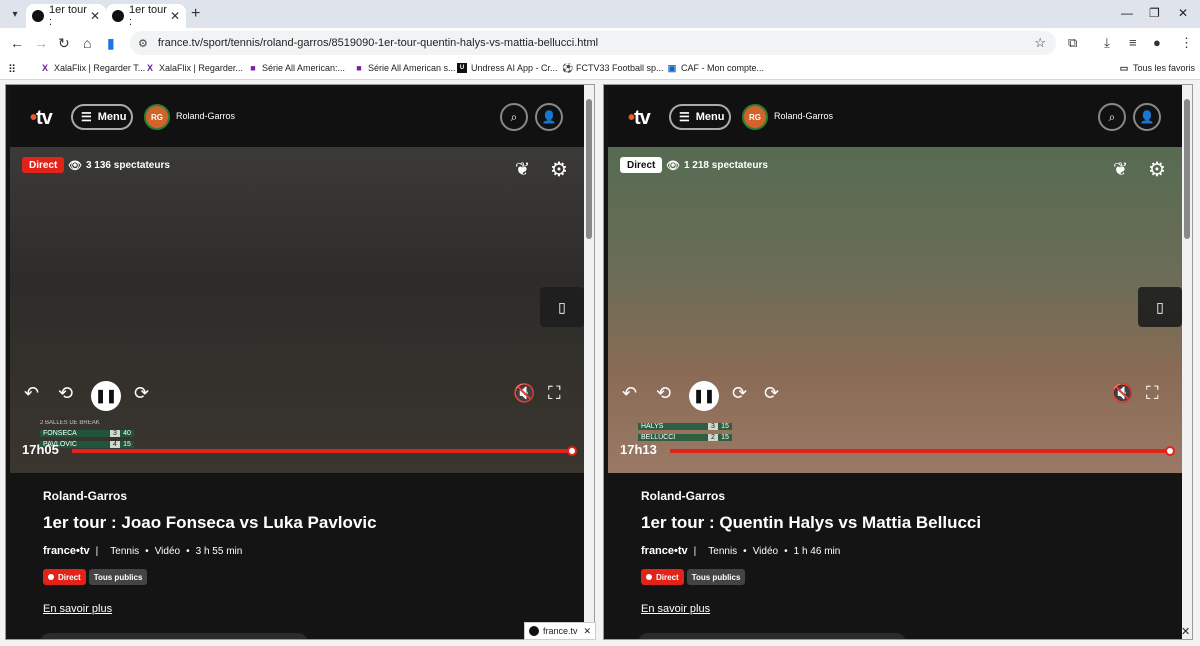 Image resolution: width=1200 pixels, height=646 pixels. Describe the element at coordinates (1157, 68) in the screenshot. I see `all-bookmarks-folder: ▭ Tous les favoris` at that location.